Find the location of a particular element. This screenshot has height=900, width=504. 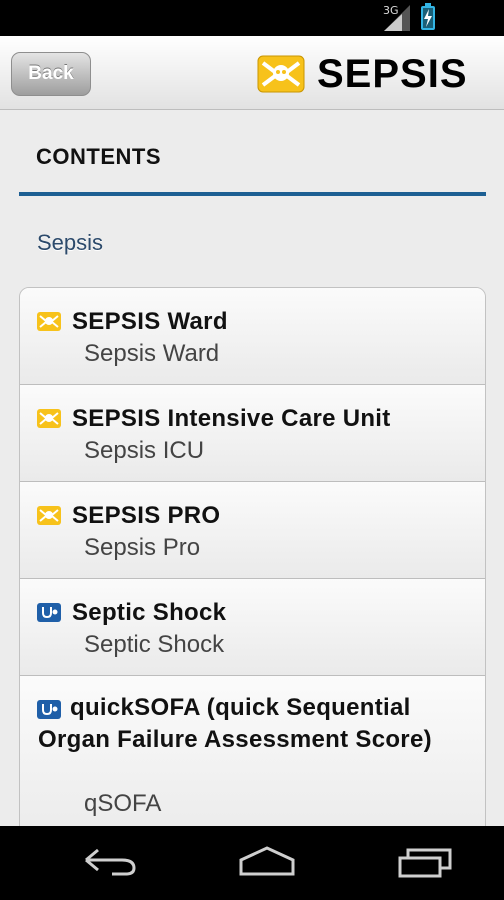

list-item: SEPSIS PRO Sepsis Pro is located at coordinates (252, 530).